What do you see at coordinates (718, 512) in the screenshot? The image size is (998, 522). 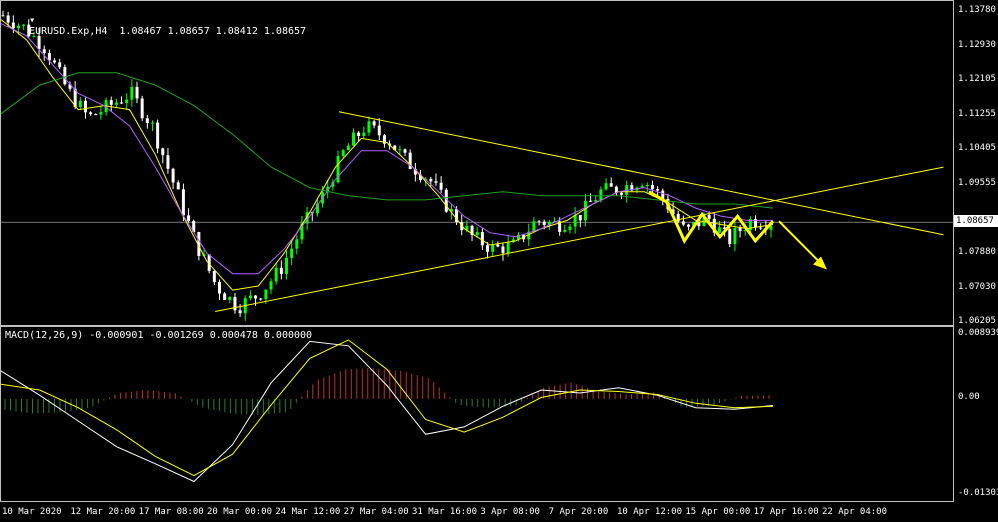 I see `time-axis-label: 15 Apr 00:00` at bounding box center [718, 512].